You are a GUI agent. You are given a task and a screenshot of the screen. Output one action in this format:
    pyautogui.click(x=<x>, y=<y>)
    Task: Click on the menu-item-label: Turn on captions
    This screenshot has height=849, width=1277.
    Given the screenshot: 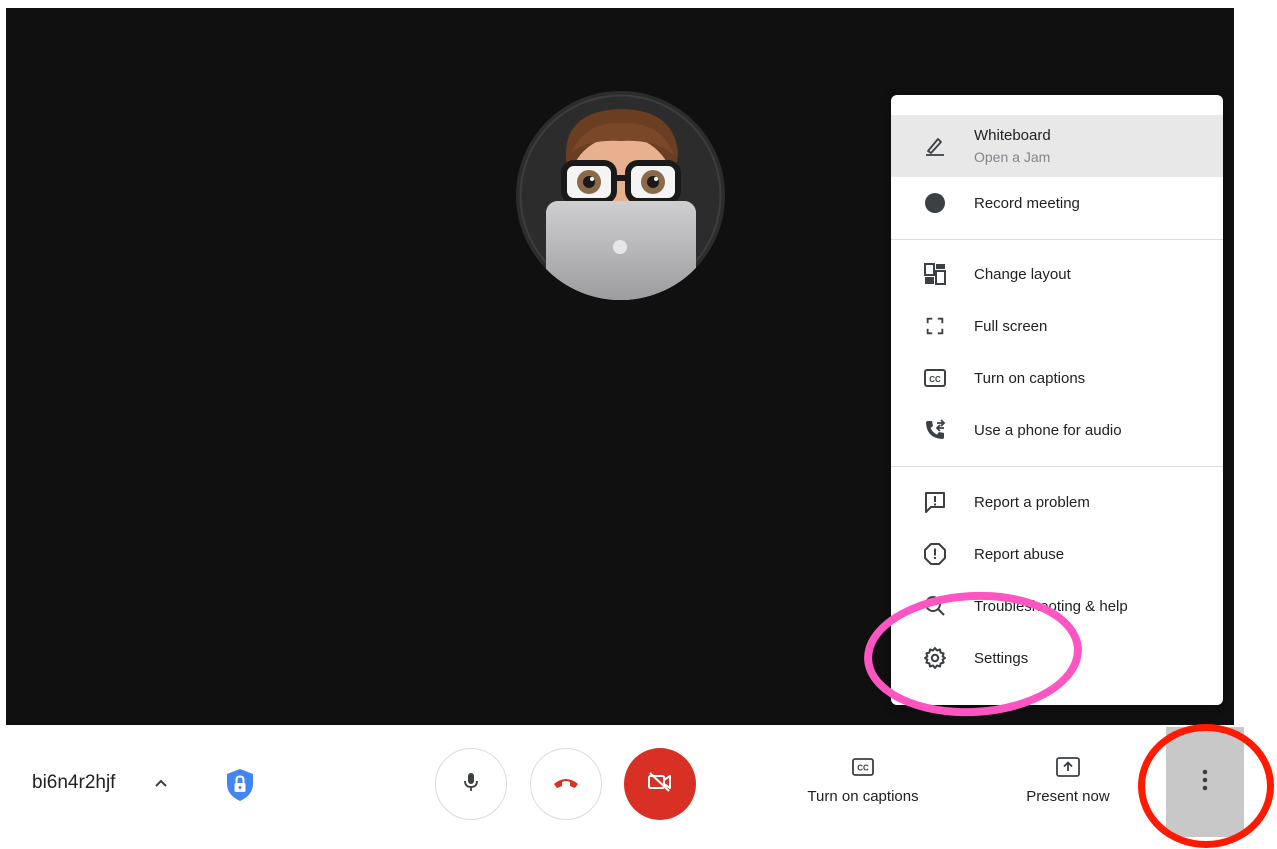 What is the action you would take?
    pyautogui.click(x=1030, y=378)
    